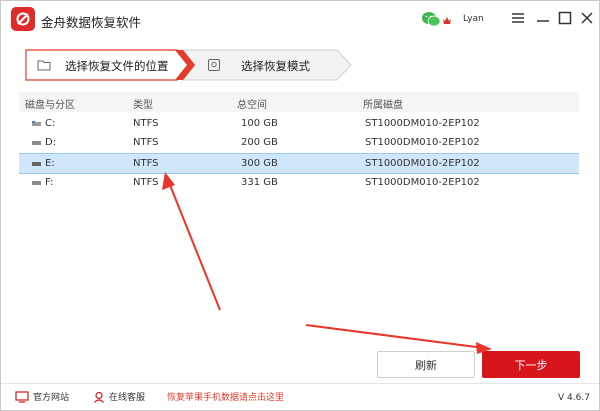  Describe the element at coordinates (299, 124) in the screenshot. I see `table-row: C: NTFS 100 GB ST1000DM010-2EP102` at that location.